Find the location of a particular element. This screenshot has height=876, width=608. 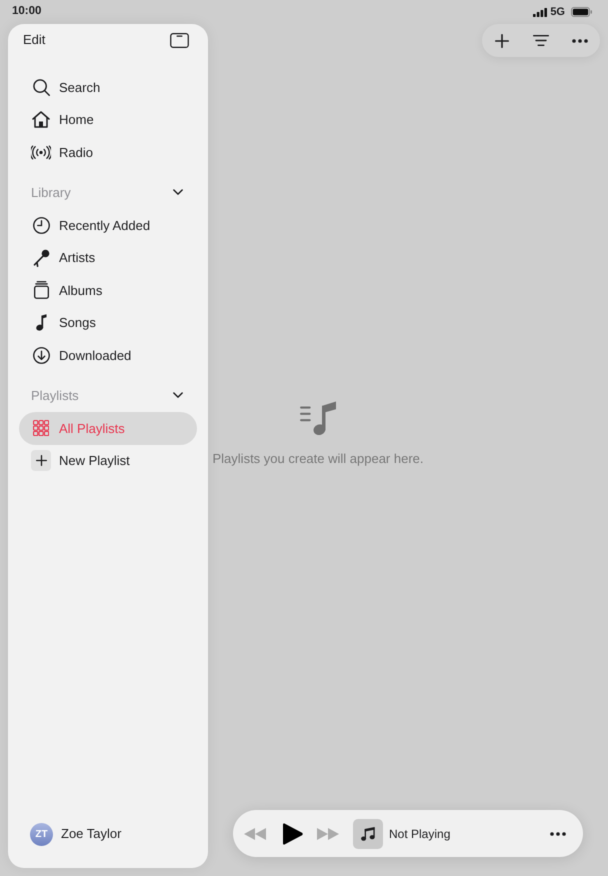

radio-waves-icon is located at coordinates (41, 152).